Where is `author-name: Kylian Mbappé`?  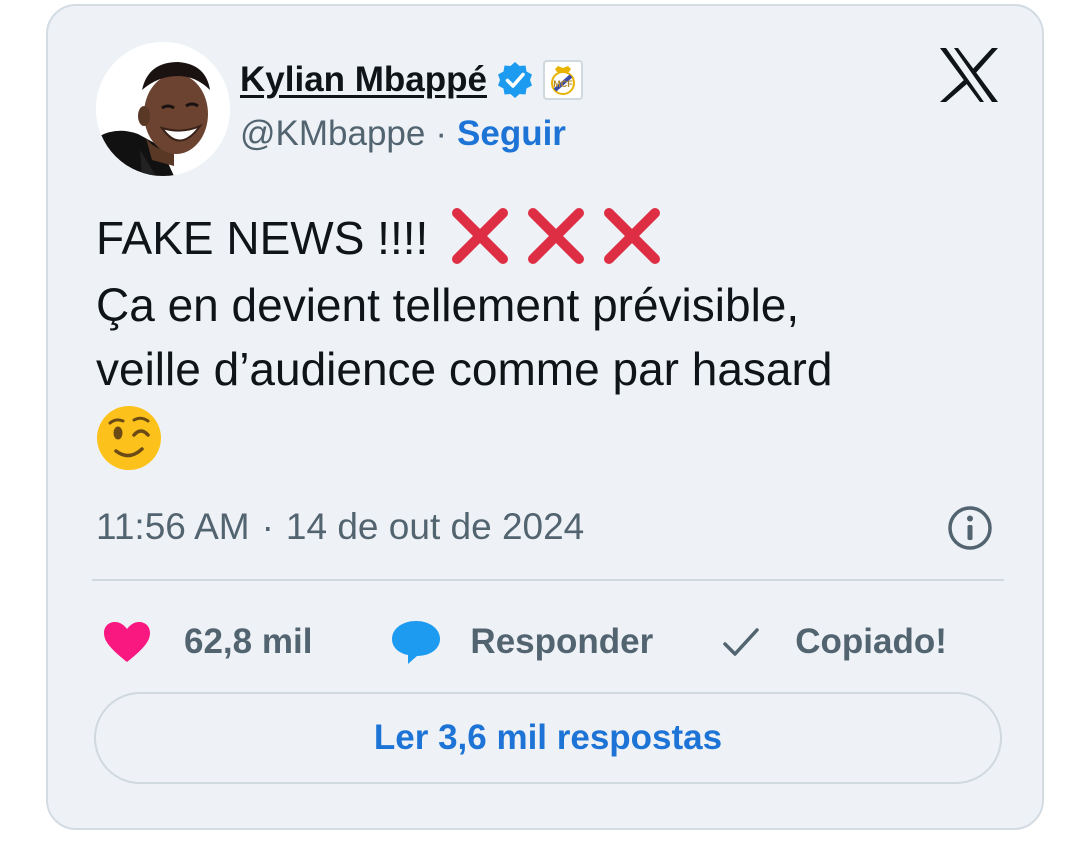
author-name: Kylian Mbappé is located at coordinates (363, 80).